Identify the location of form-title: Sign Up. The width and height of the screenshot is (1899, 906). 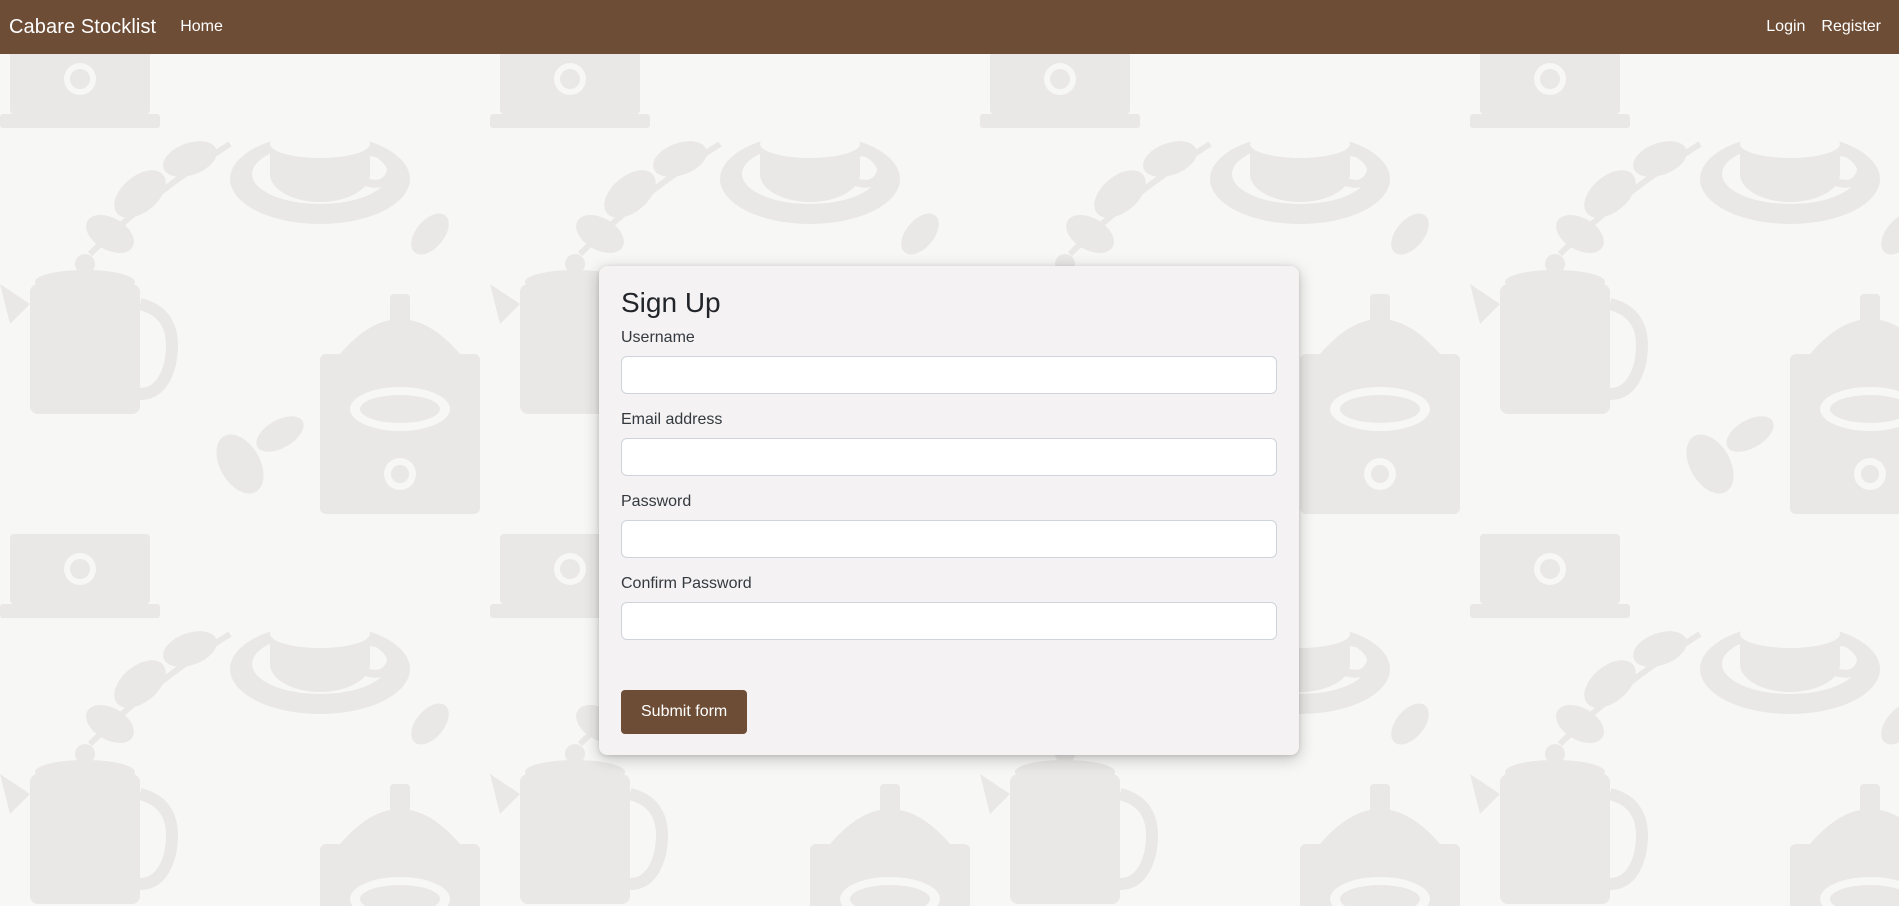
(671, 302).